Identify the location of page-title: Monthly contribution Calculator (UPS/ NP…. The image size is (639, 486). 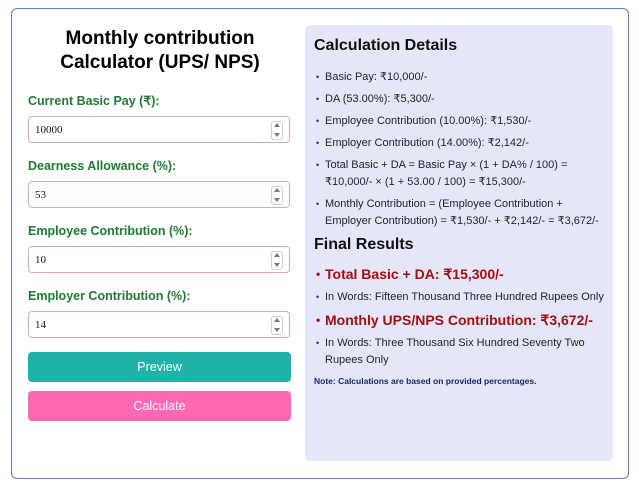
(160, 50).